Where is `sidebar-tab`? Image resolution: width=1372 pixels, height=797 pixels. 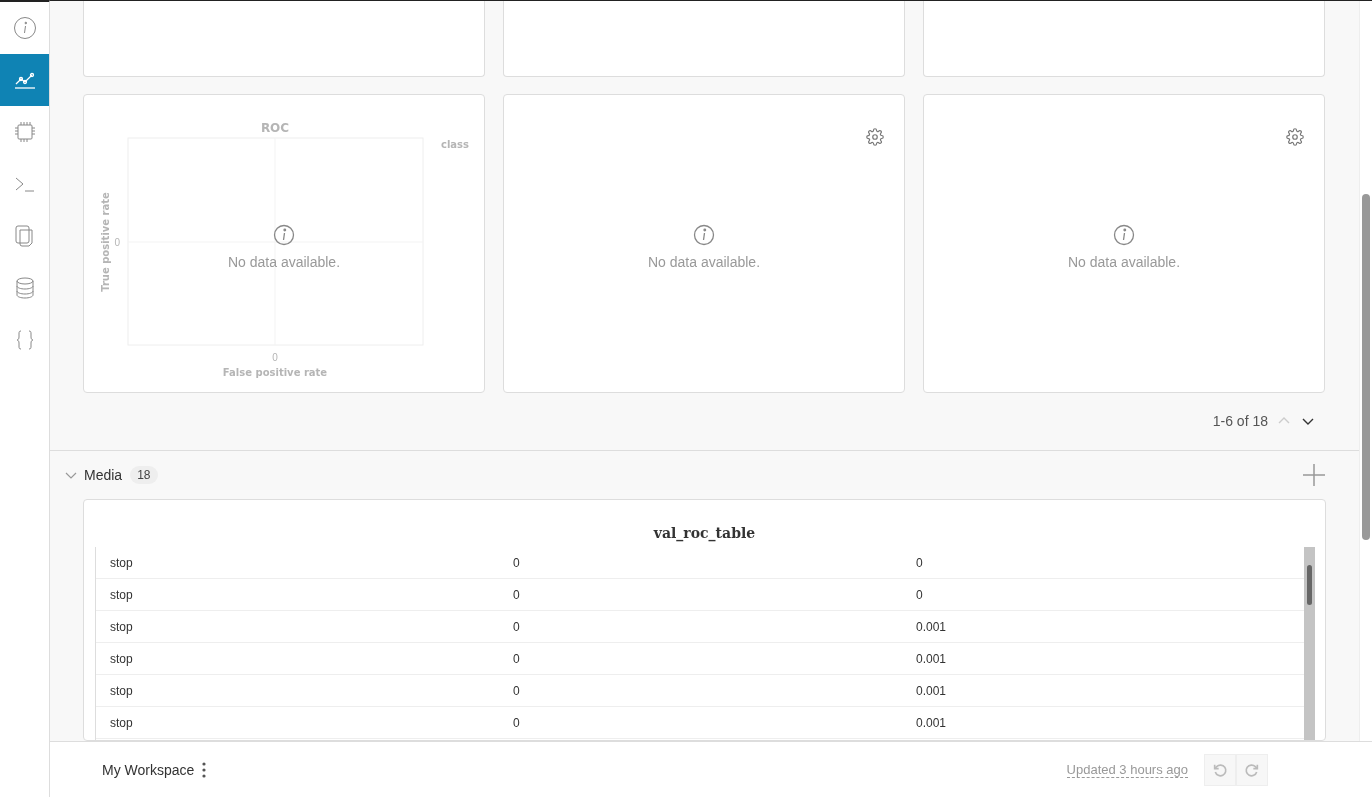 sidebar-tab is located at coordinates (24, 80).